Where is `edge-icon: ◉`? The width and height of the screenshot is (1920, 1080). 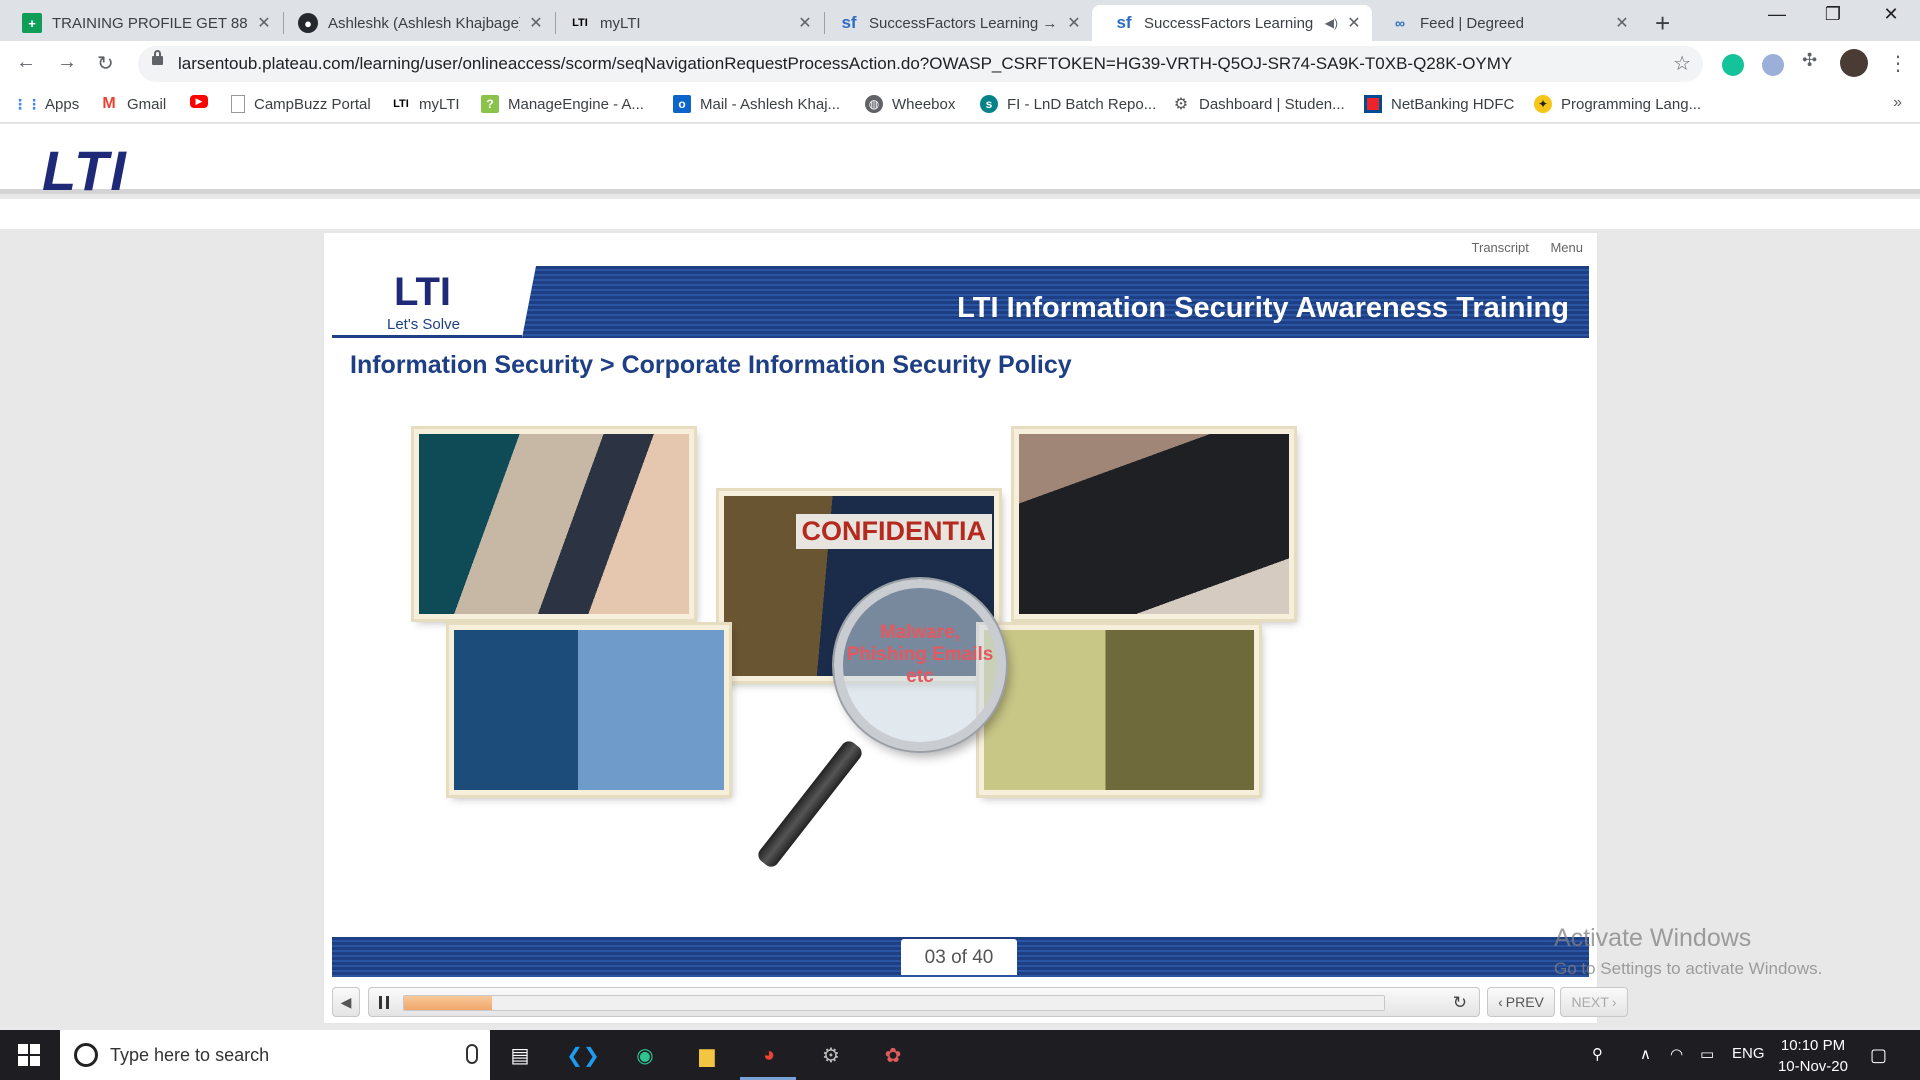
edge-icon: ◉ is located at coordinates (645, 1055).